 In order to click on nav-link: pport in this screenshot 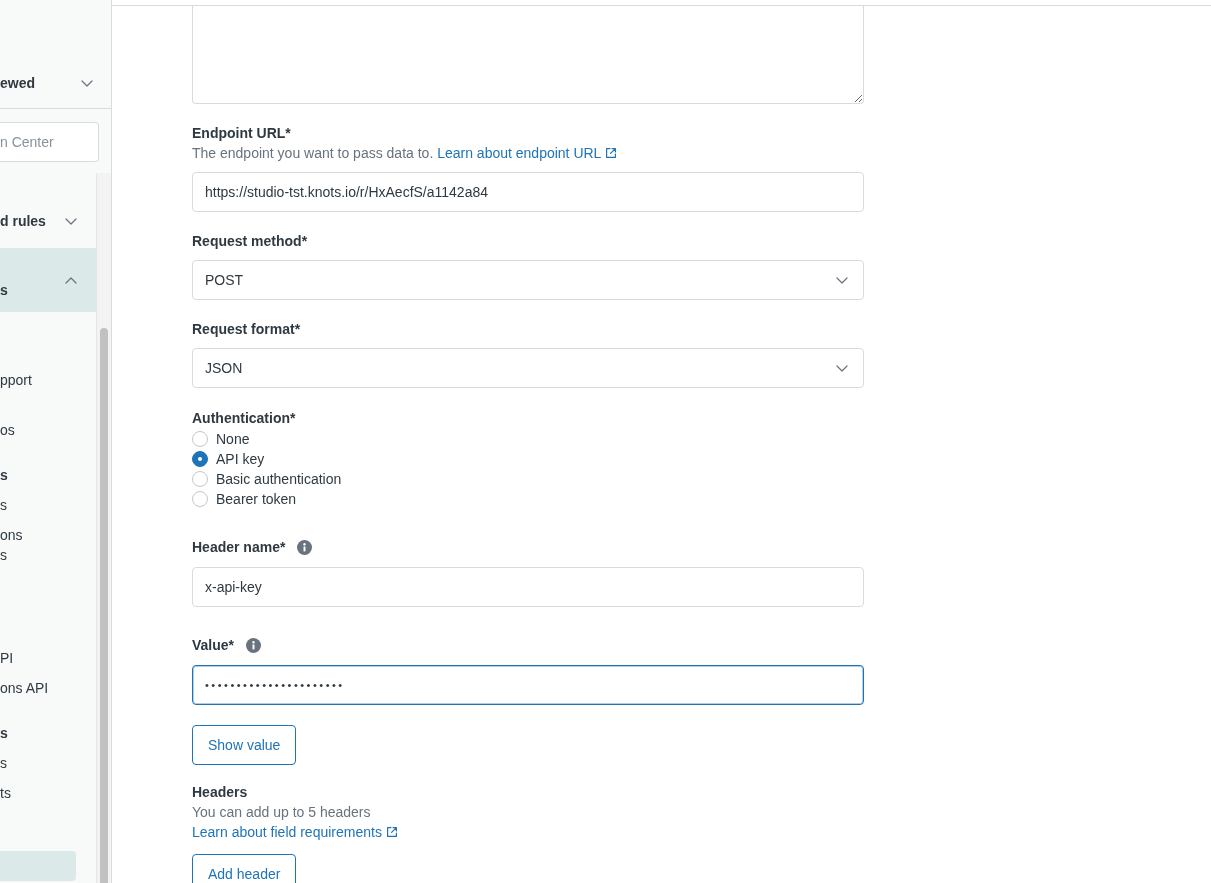, I will do `click(38, 380)`.